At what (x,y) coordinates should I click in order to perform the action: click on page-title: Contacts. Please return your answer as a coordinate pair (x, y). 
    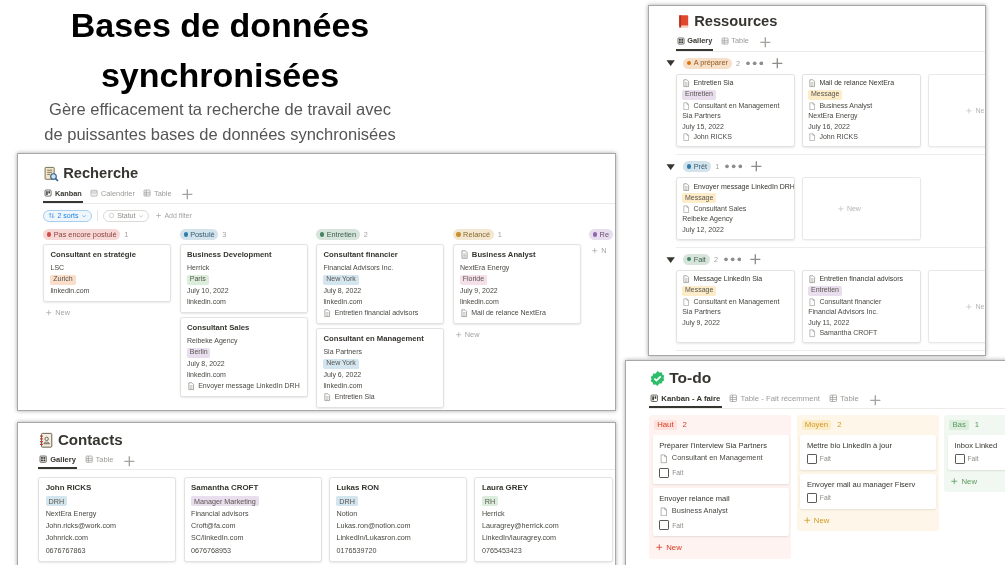
    Looking at the image, I should click on (90, 440).